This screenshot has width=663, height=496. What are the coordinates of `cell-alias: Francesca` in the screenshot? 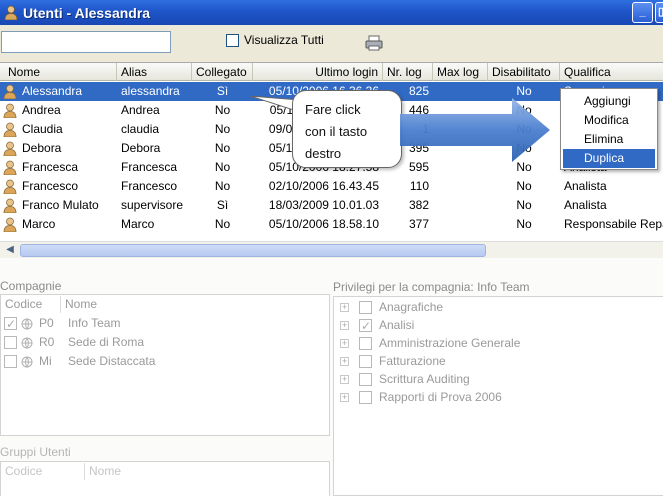 It's located at (149, 167).